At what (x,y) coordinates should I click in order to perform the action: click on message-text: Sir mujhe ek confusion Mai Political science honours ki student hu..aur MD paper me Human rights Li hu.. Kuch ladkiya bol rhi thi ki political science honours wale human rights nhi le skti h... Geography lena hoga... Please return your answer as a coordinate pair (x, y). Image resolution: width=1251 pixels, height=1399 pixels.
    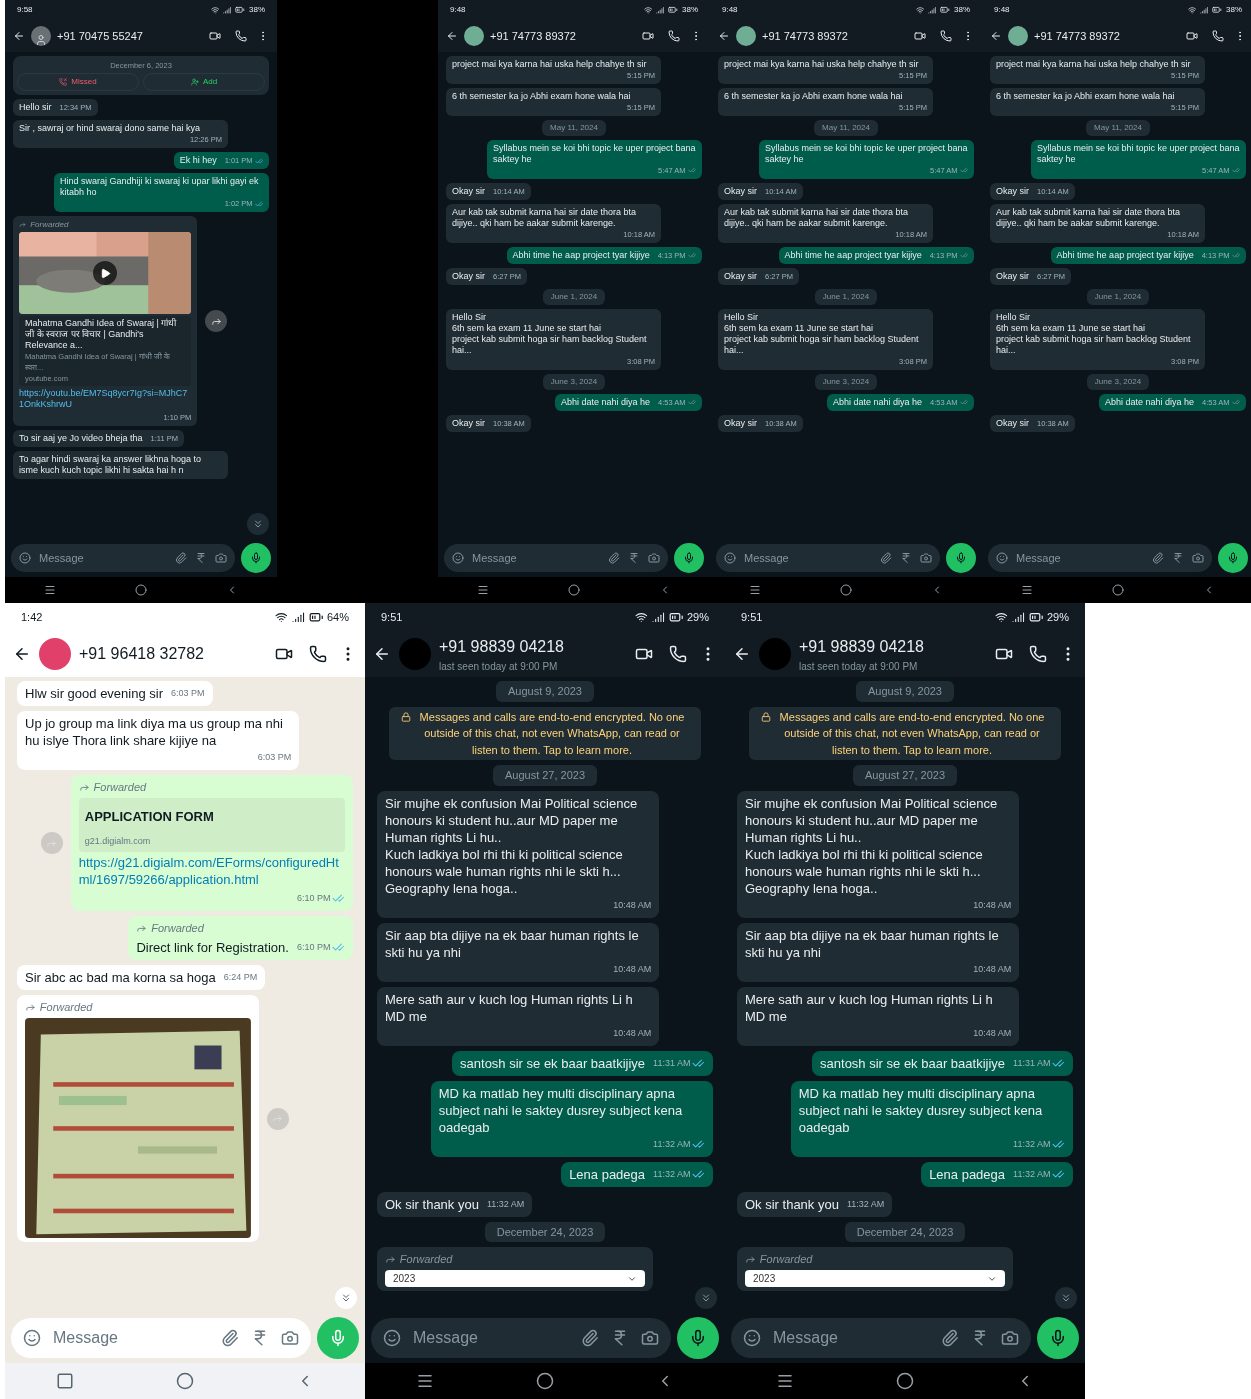
    Looking at the image, I should click on (872, 845).